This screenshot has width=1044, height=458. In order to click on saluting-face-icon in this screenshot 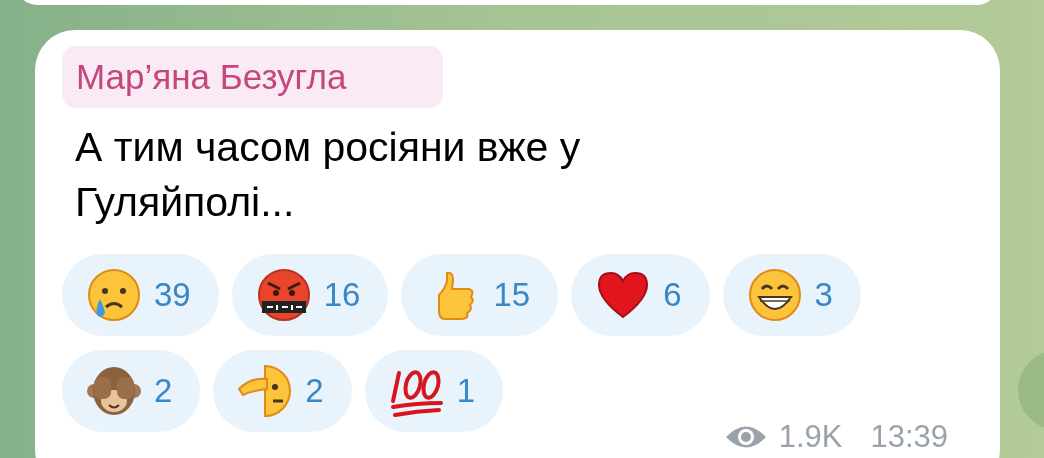, I will do `click(265, 391)`.